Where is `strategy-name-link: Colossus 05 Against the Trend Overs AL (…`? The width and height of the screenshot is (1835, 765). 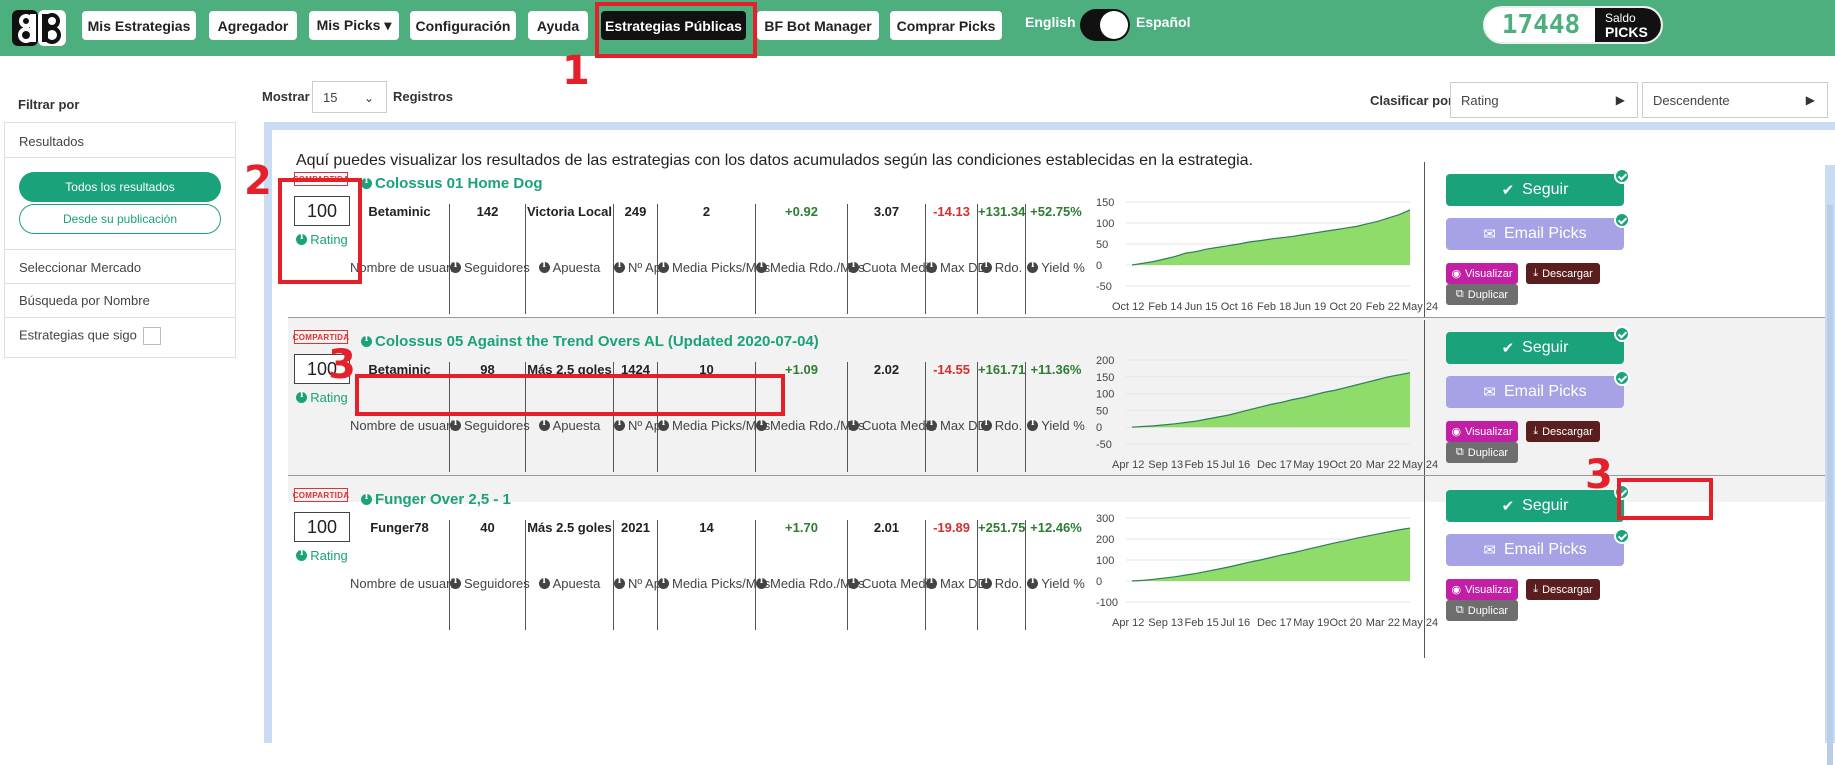 strategy-name-link: Colossus 05 Against the Trend Overs AL (… is located at coordinates (590, 341).